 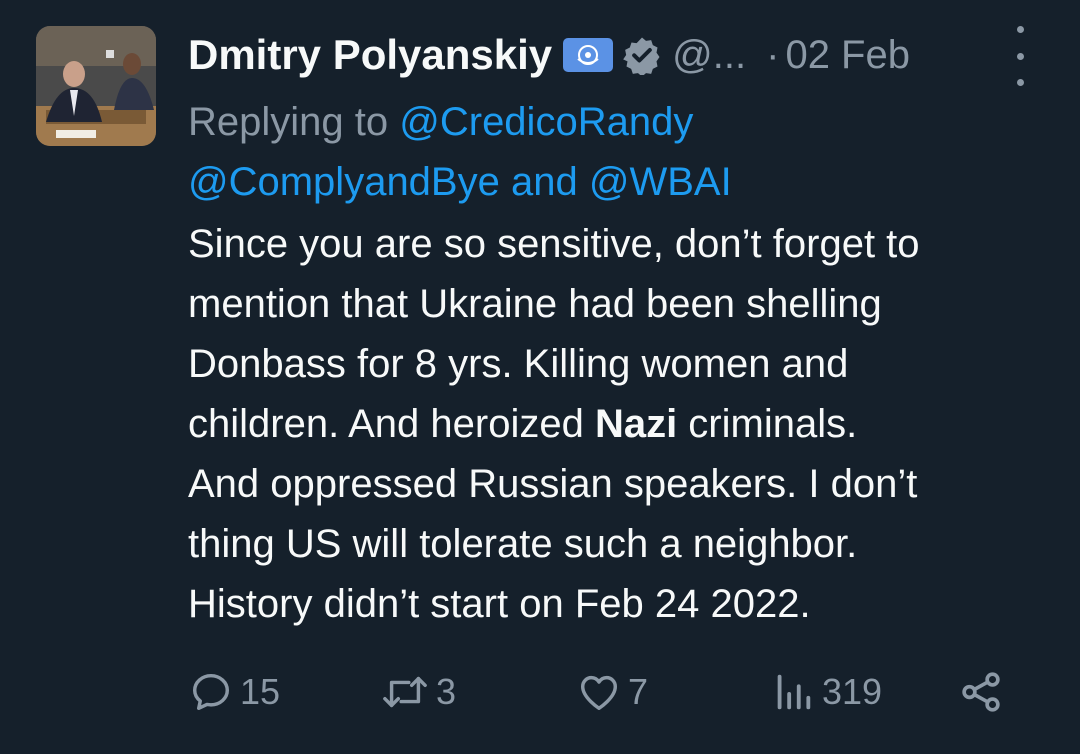 I want to click on avatar, so click(x=96, y=86).